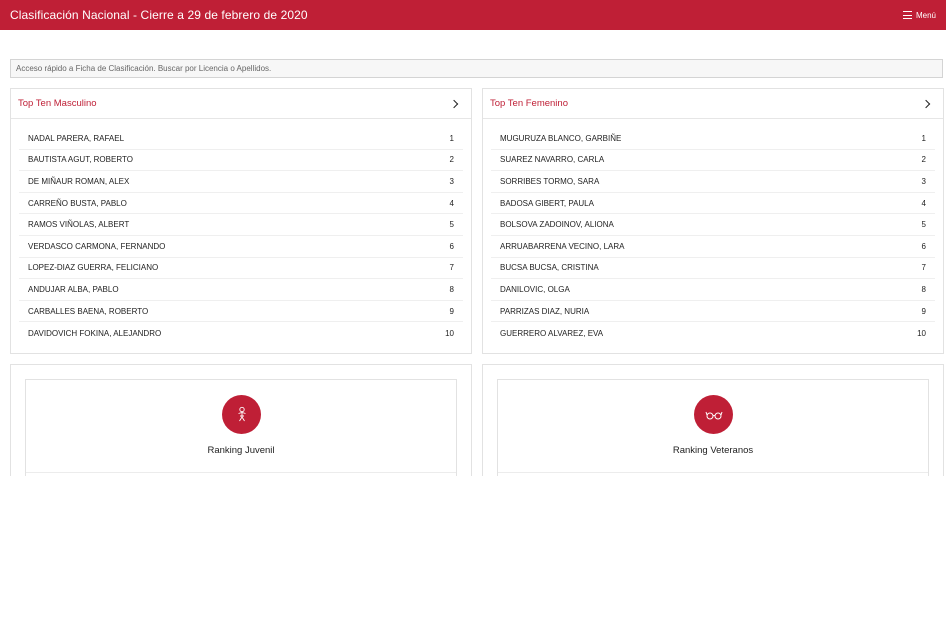  What do you see at coordinates (713, 290) in the screenshot?
I see `table-row: DANILOVIC, OLGA 8` at bounding box center [713, 290].